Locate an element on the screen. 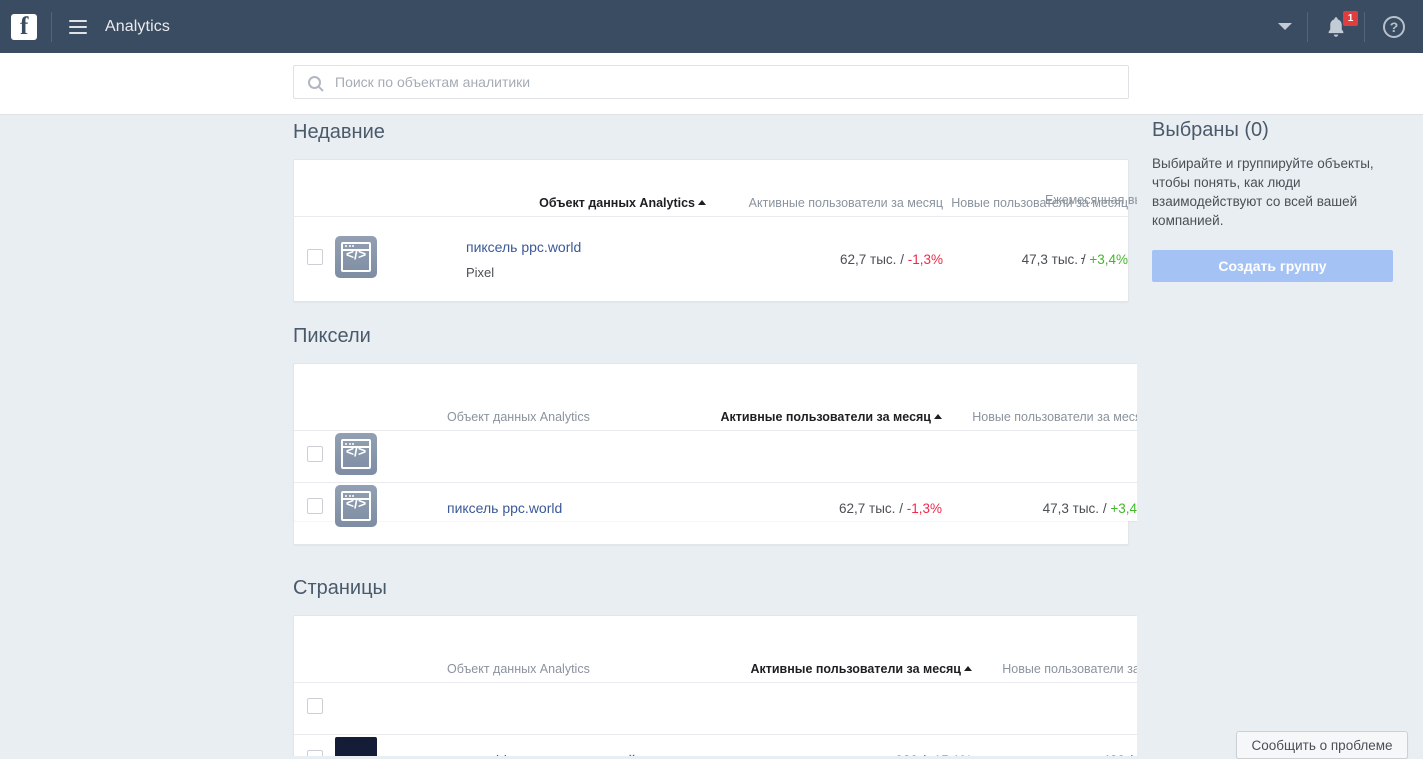  report-problem-button: Сообщить о проблеме is located at coordinates (1322, 745).